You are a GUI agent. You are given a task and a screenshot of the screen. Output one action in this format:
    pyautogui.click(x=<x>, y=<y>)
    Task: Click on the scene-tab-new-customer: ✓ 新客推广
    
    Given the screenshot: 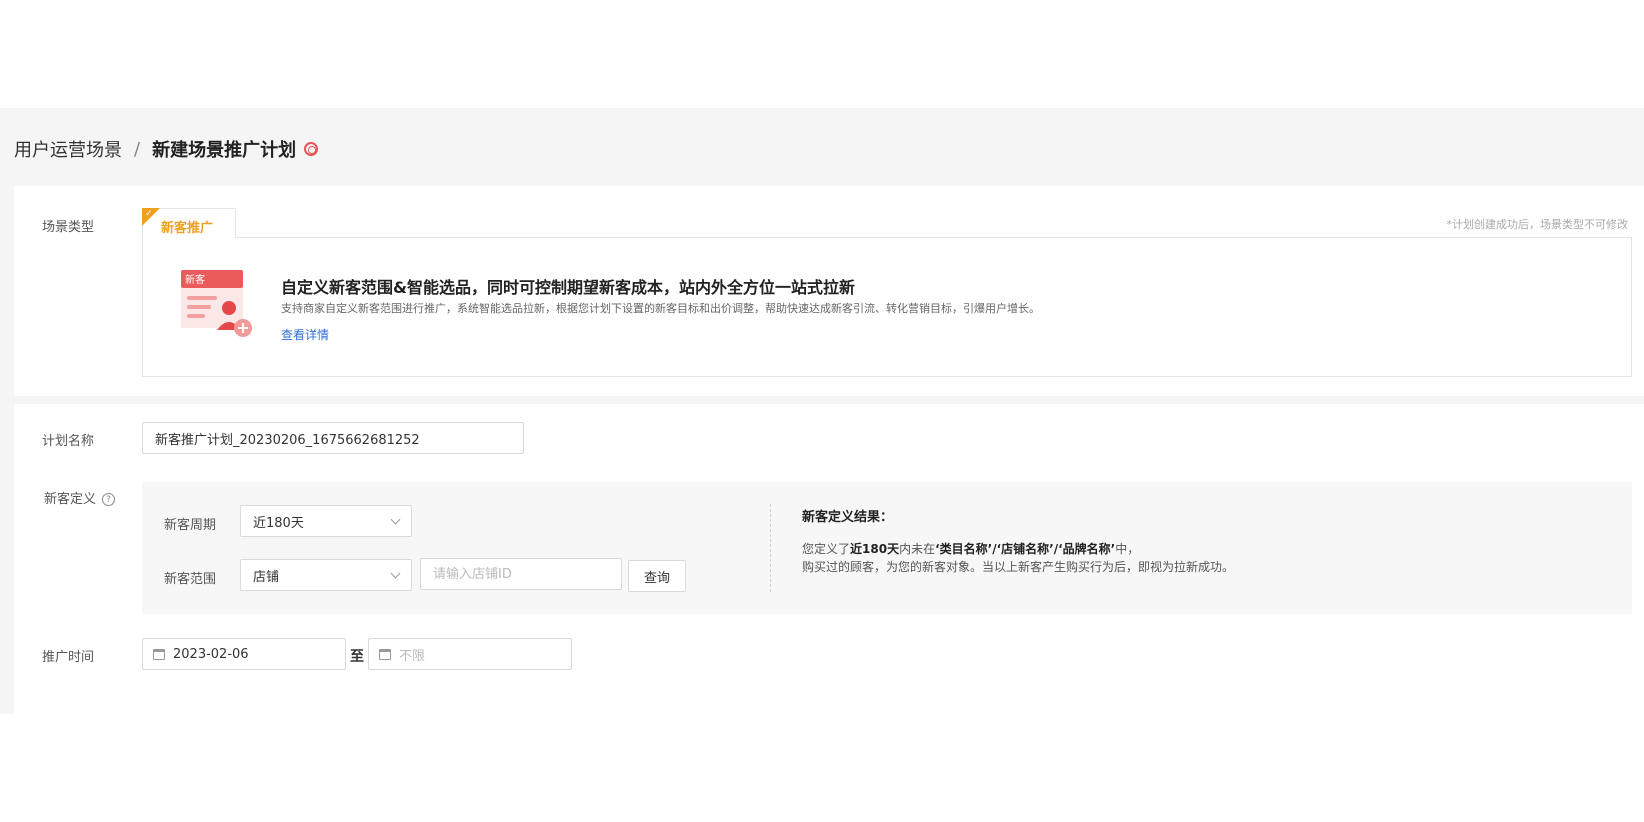 What is the action you would take?
    pyautogui.click(x=189, y=223)
    